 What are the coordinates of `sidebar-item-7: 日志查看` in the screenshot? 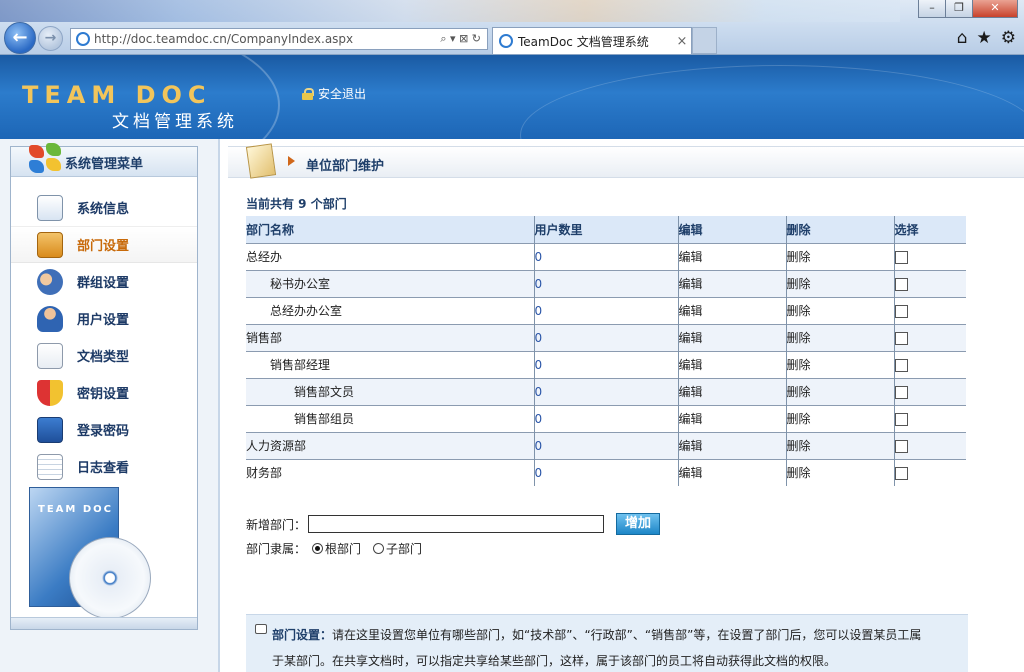 It's located at (104, 466).